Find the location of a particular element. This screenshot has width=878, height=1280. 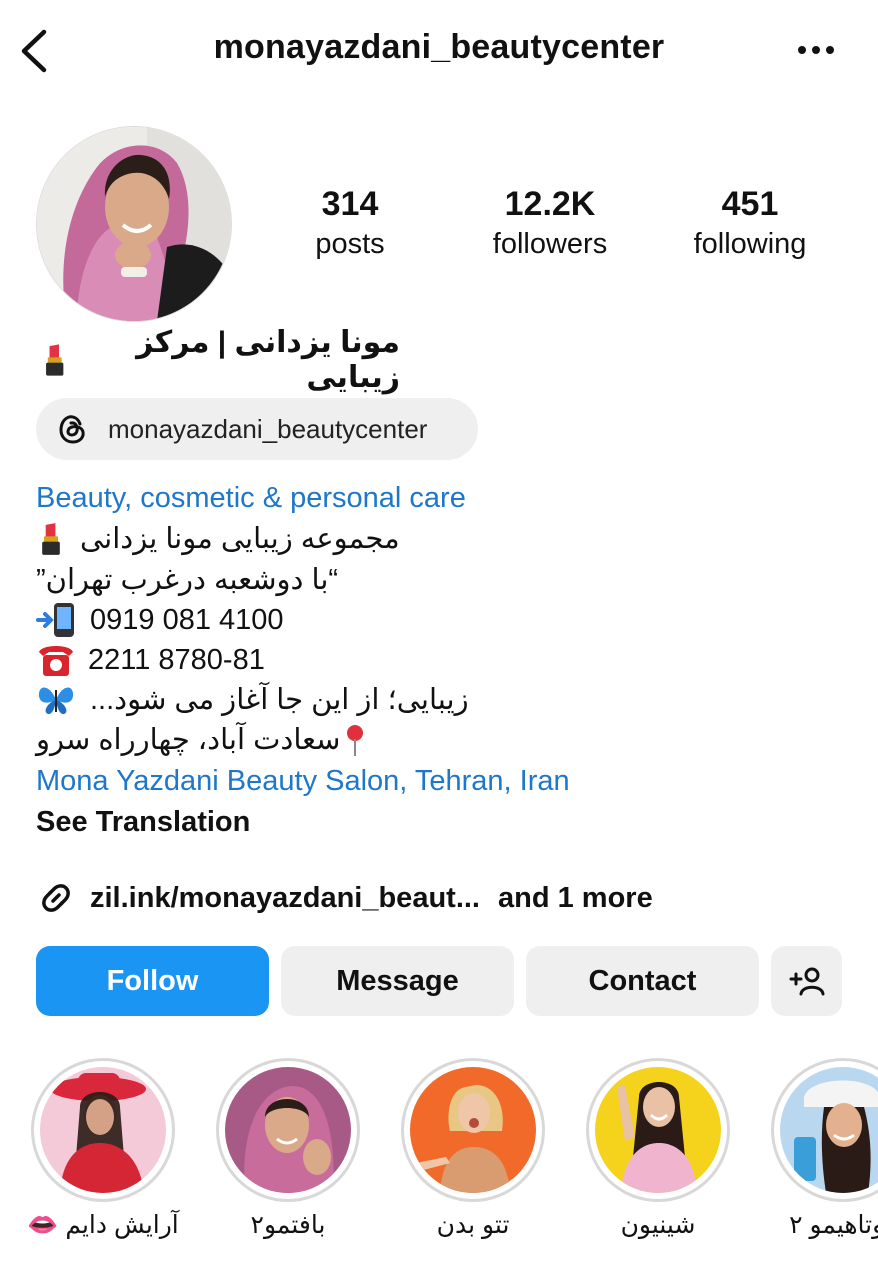

bio-text-2: “با دوشعبه درغرب تهران” is located at coordinates (187, 580).